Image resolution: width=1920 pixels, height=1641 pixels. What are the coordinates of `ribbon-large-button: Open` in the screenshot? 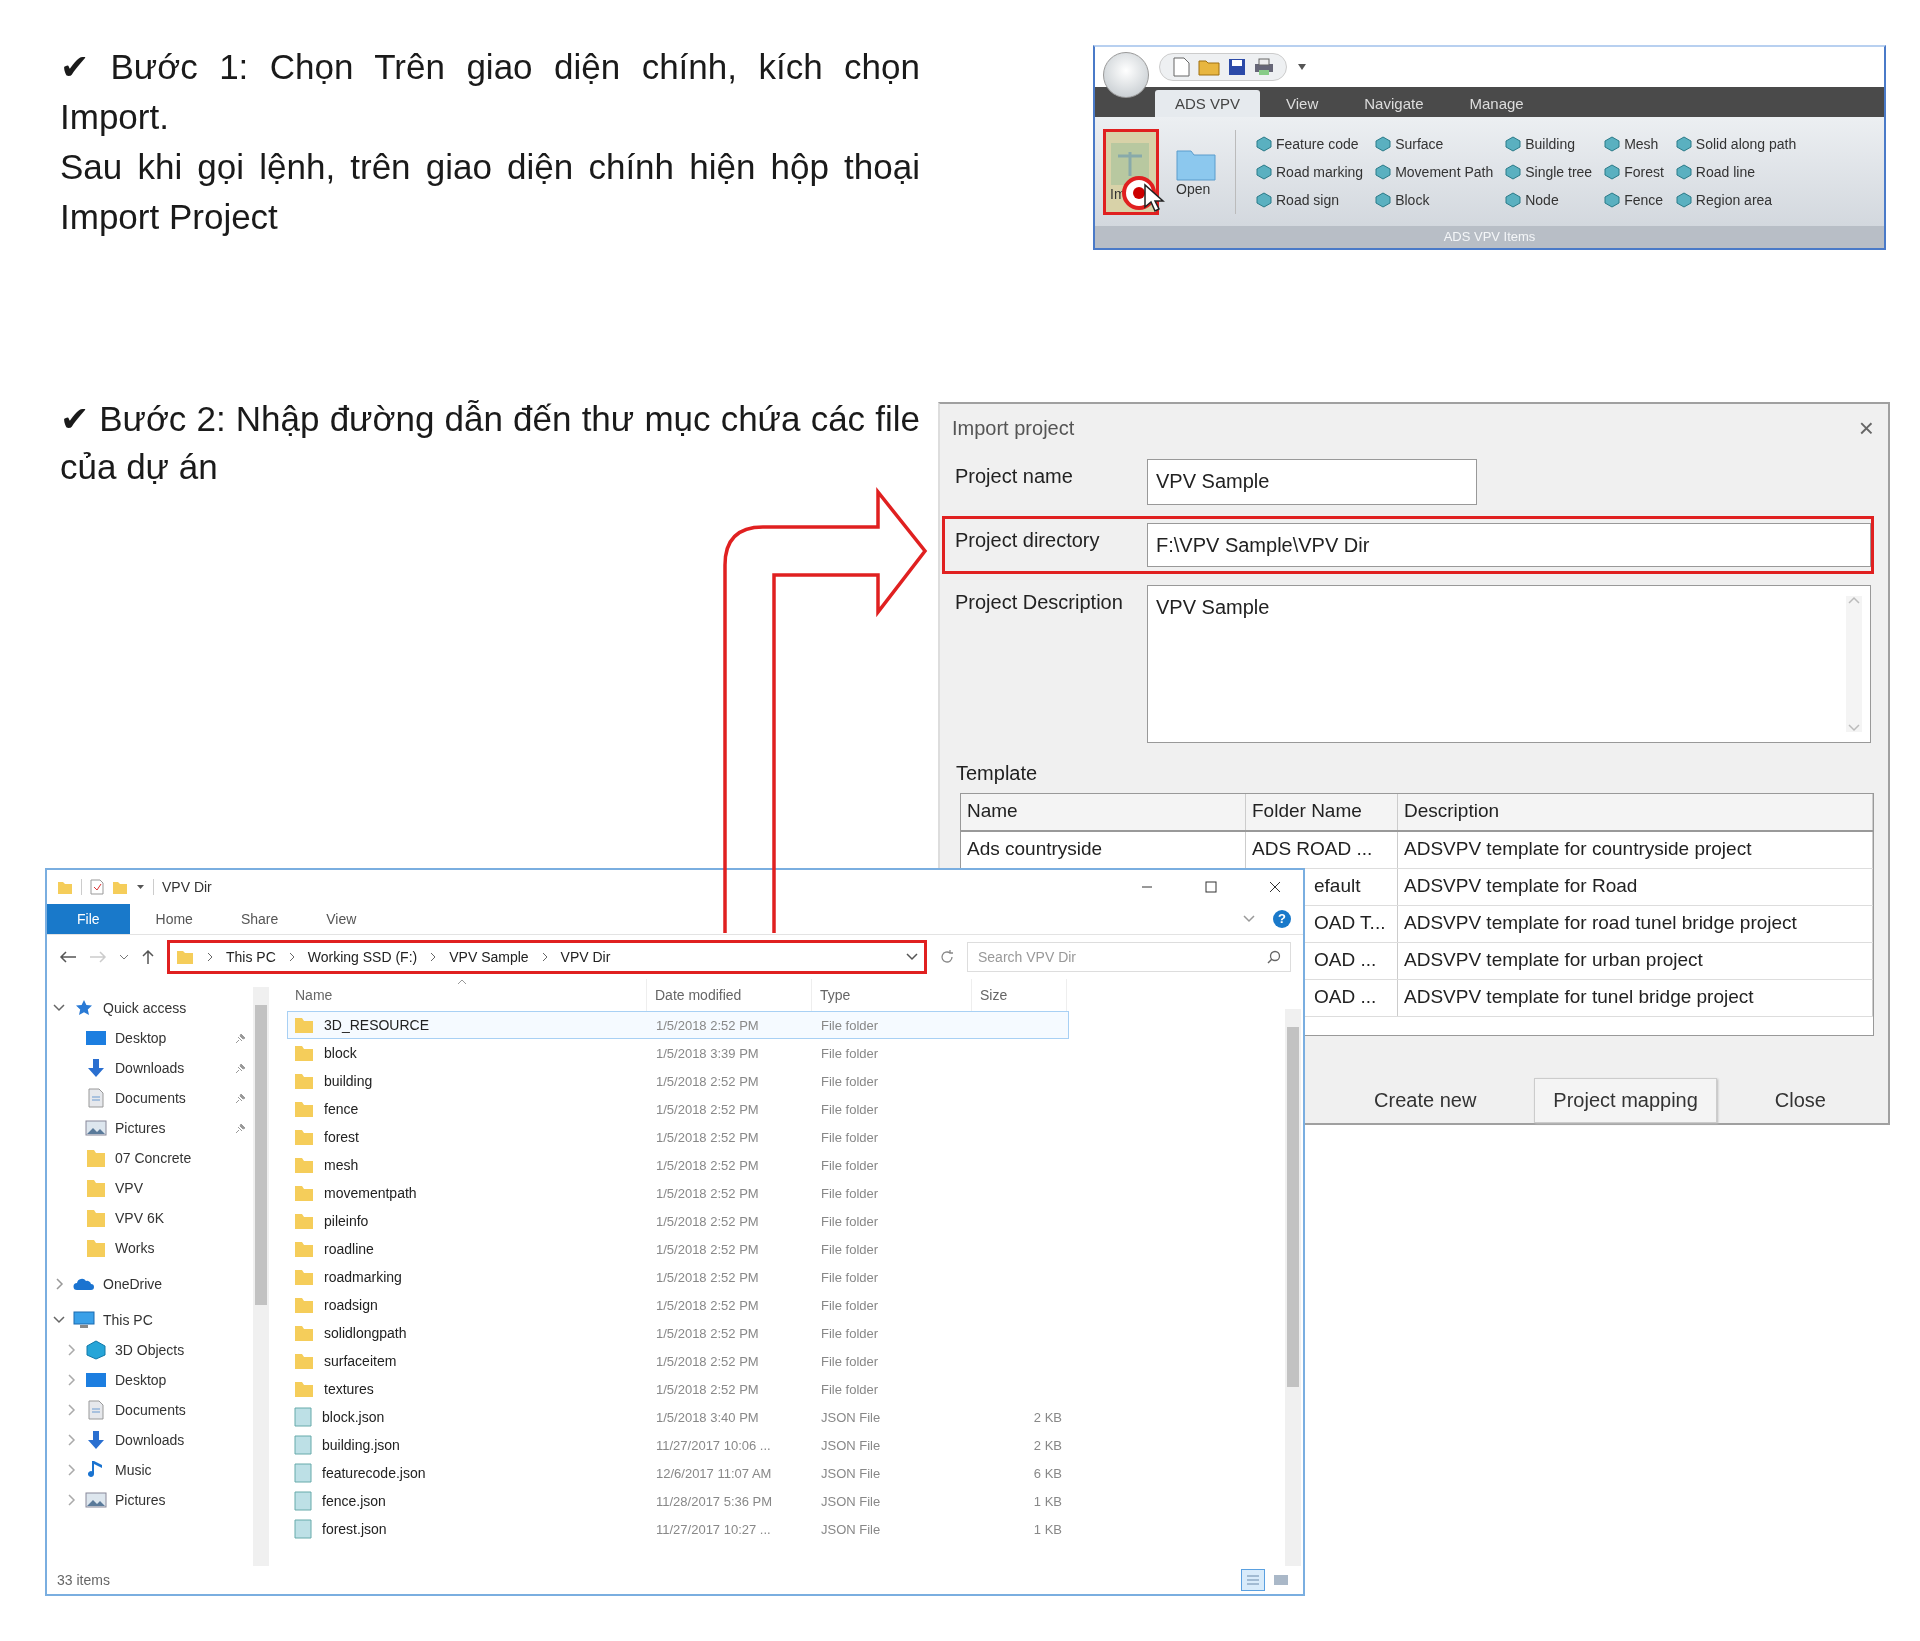 It's located at (1197, 171).